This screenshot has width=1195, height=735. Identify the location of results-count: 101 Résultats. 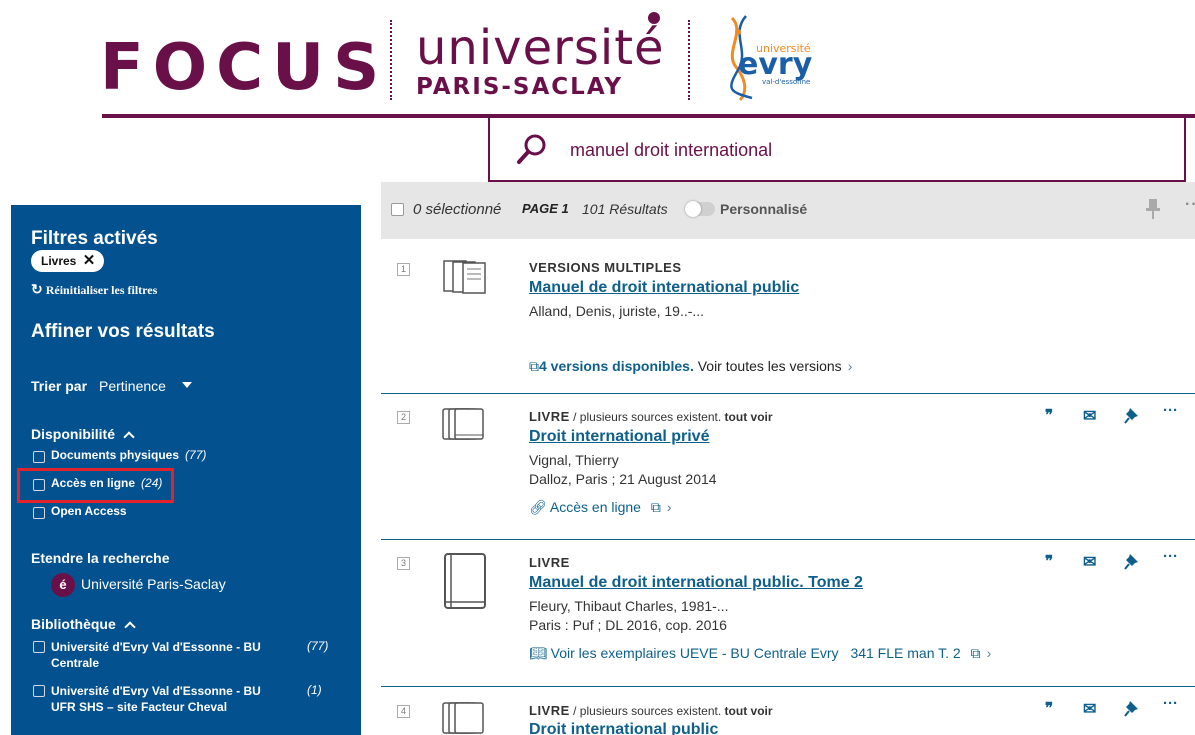
(625, 209).